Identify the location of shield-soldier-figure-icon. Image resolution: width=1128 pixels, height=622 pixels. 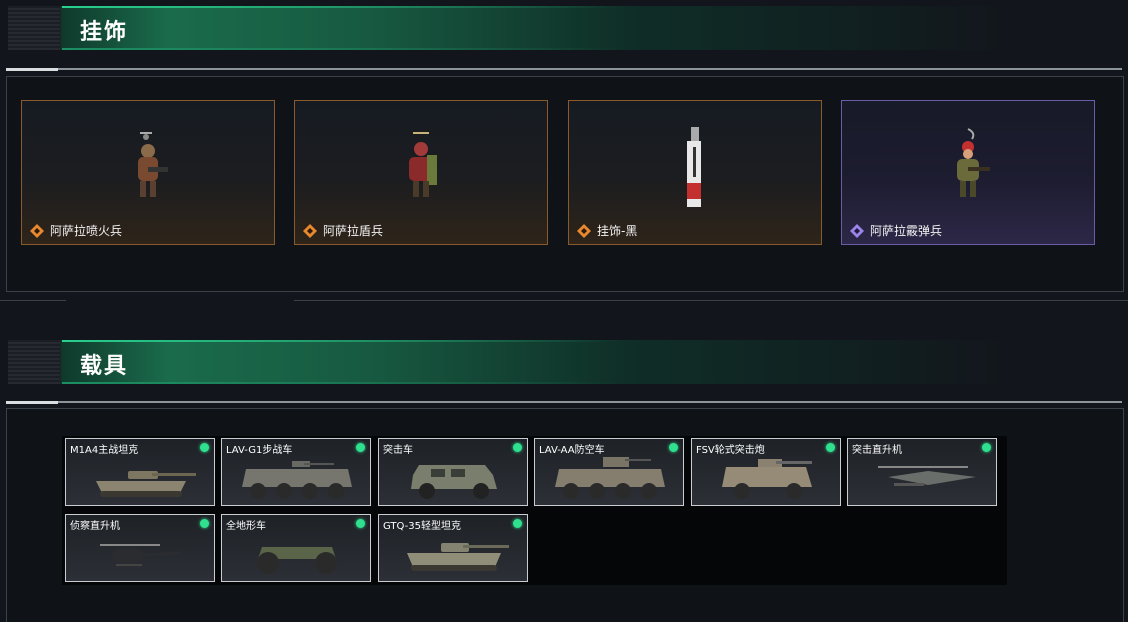
(423, 164).